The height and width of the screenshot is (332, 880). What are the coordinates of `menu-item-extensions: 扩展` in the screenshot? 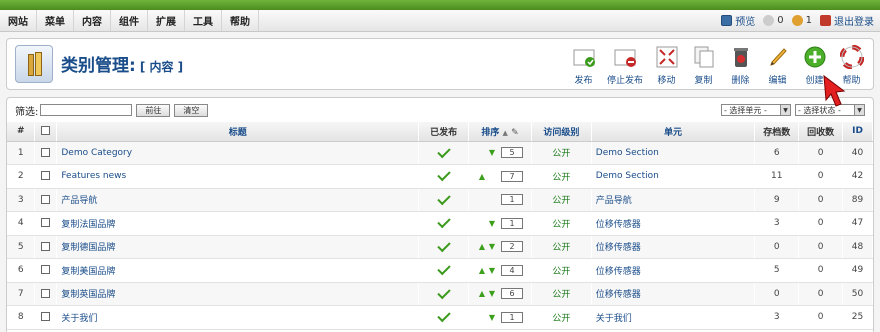 It's located at (166, 20).